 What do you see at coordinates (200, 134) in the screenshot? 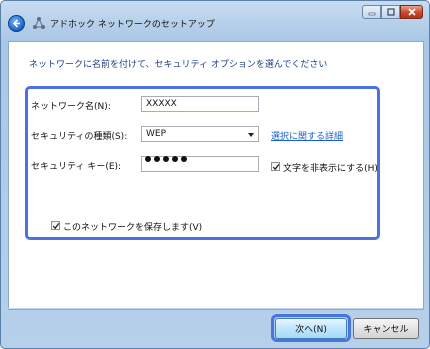
I see `security-type-select: WEP` at bounding box center [200, 134].